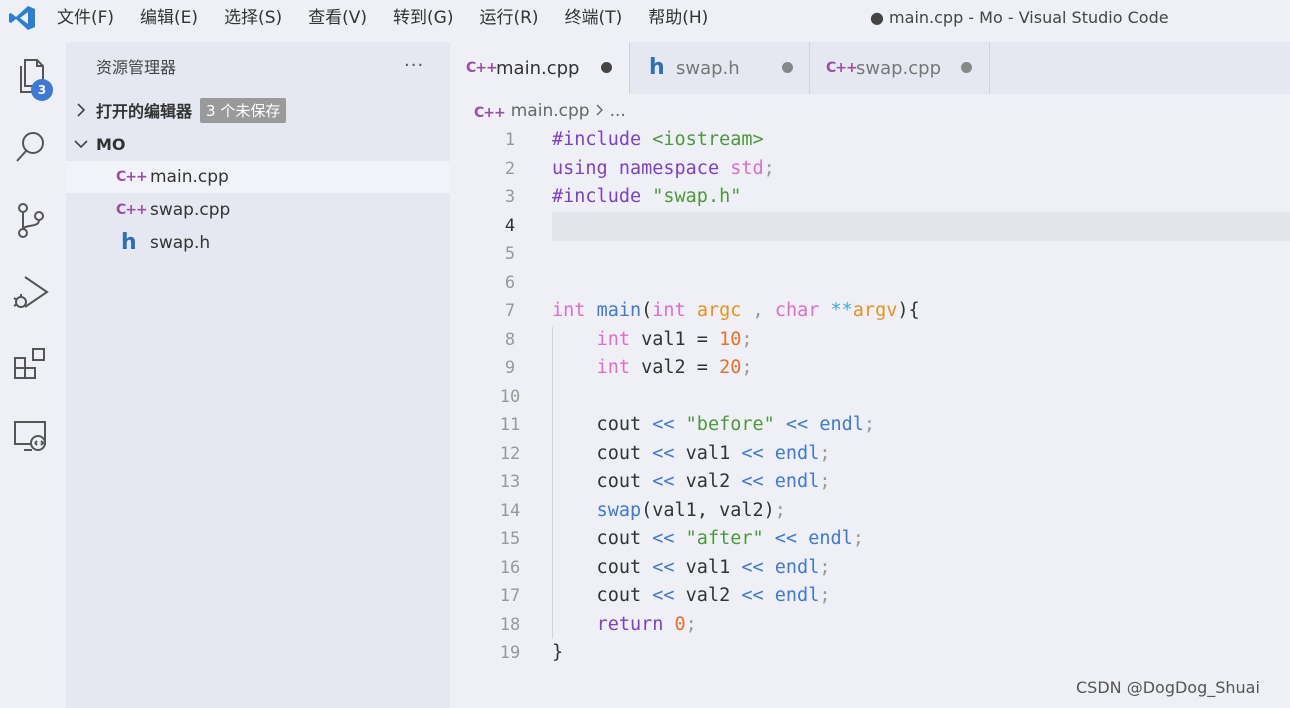 The width and height of the screenshot is (1290, 708). What do you see at coordinates (22, 18) in the screenshot?
I see `vscode-logo-icon` at bounding box center [22, 18].